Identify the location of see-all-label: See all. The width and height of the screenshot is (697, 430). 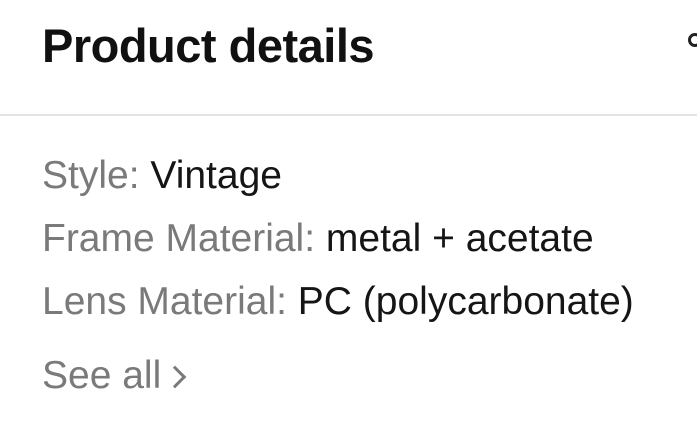
(102, 375).